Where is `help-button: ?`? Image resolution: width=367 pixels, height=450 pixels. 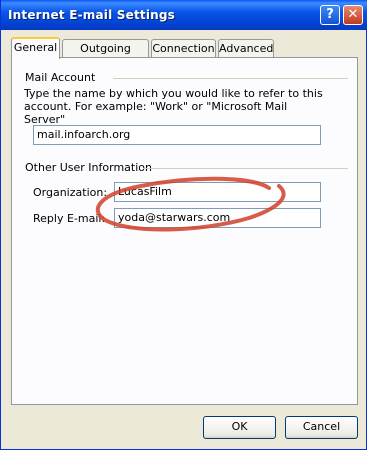 help-button: ? is located at coordinates (330, 15).